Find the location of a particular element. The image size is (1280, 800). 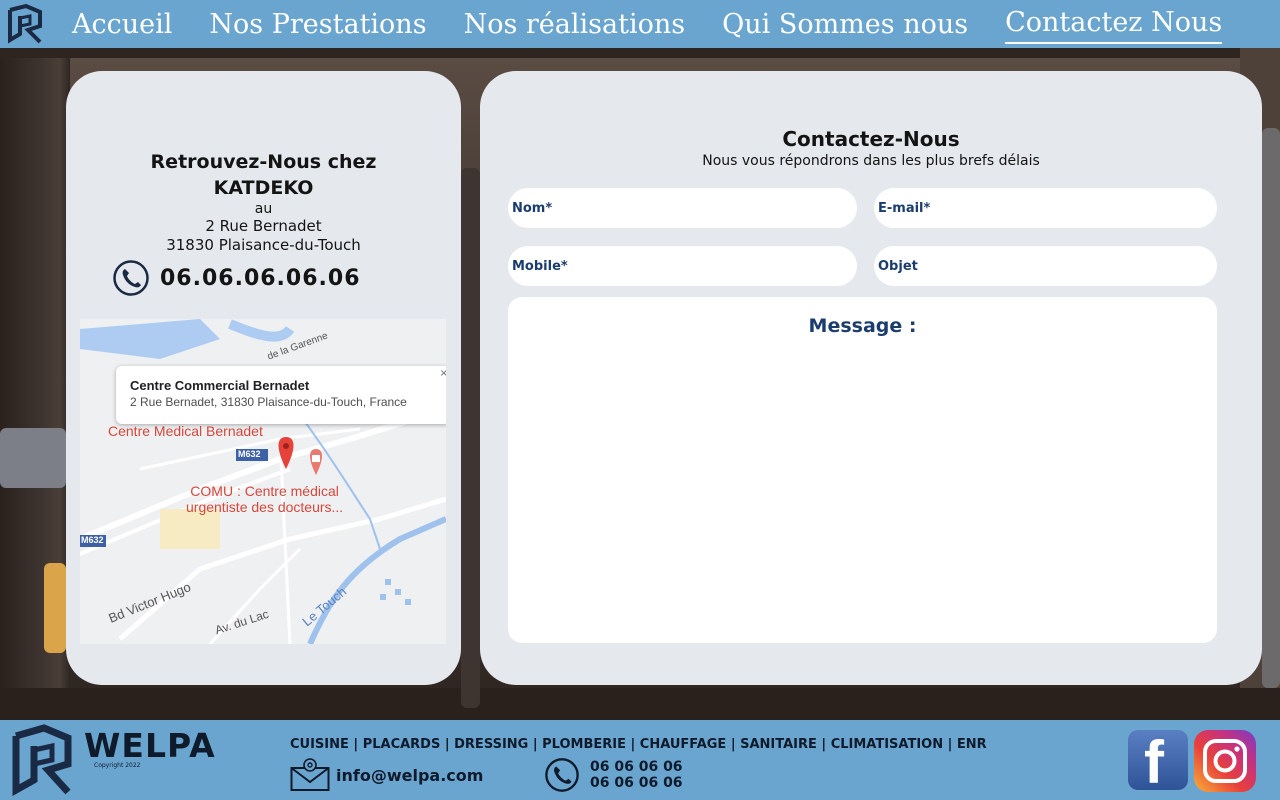

name-field-wrapper is located at coordinates (682, 208).